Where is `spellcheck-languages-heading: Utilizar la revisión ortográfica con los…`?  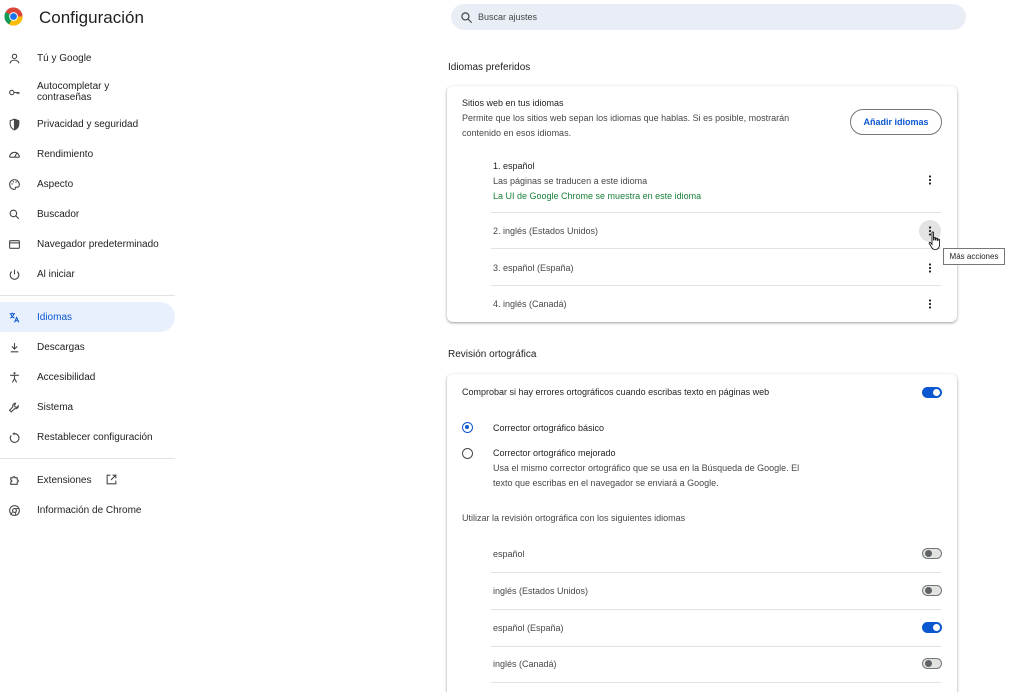
spellcheck-languages-heading: Utilizar la revisión ortográfica con los… is located at coordinates (574, 518).